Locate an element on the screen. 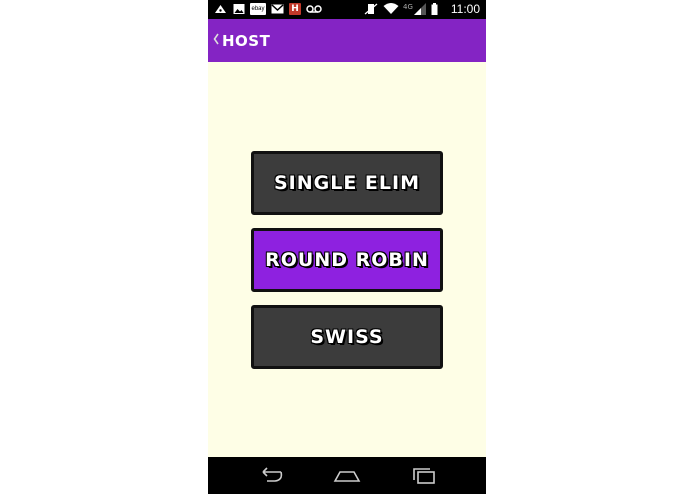 The height and width of the screenshot is (494, 695). page-title: HOST is located at coordinates (246, 41).